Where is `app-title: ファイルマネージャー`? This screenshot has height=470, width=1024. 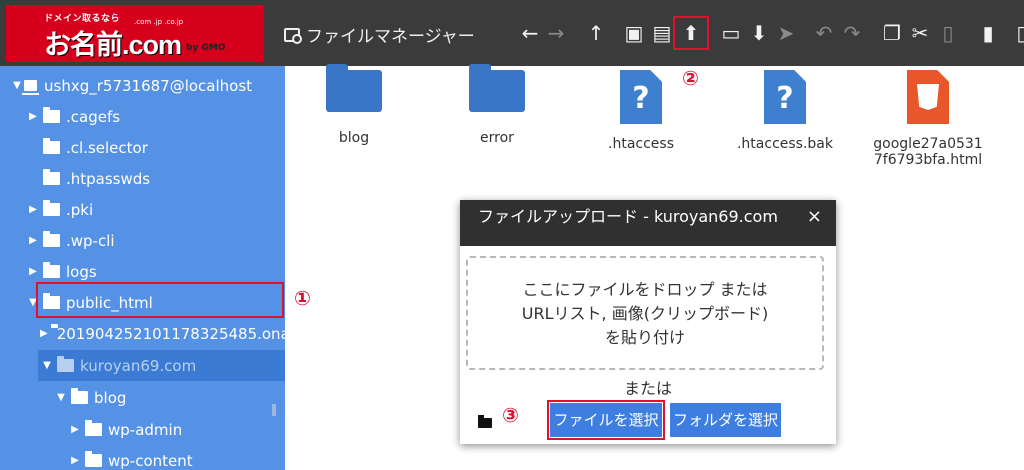 app-title: ファイルマネージャー is located at coordinates (379, 34).